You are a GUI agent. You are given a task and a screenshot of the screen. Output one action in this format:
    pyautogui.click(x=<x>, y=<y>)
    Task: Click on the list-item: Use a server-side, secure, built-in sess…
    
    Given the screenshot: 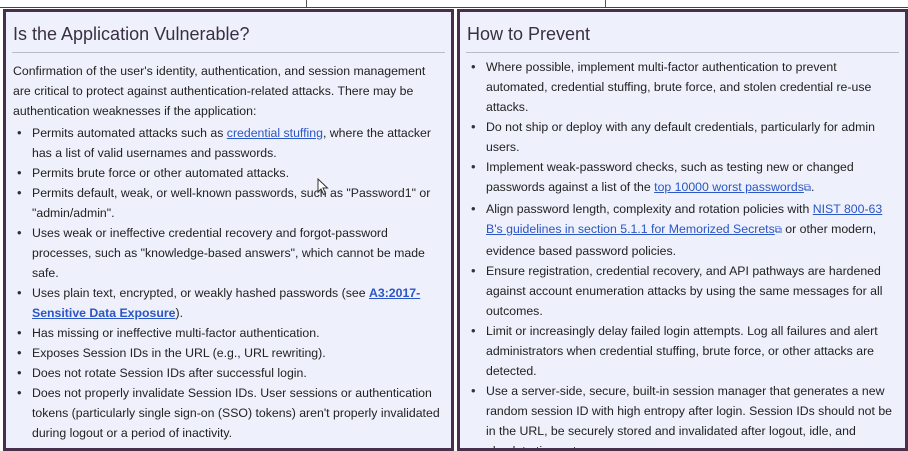 What is the action you would take?
    pyautogui.click(x=682, y=414)
    